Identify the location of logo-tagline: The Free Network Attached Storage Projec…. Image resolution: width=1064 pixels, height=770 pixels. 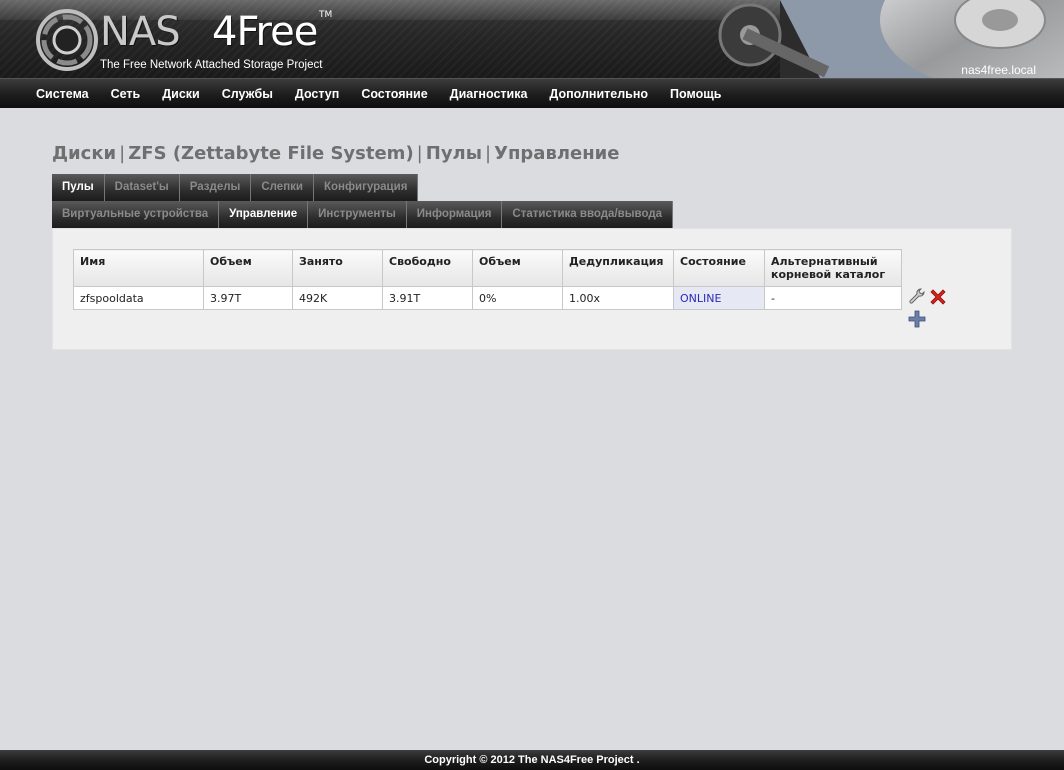
(211, 65).